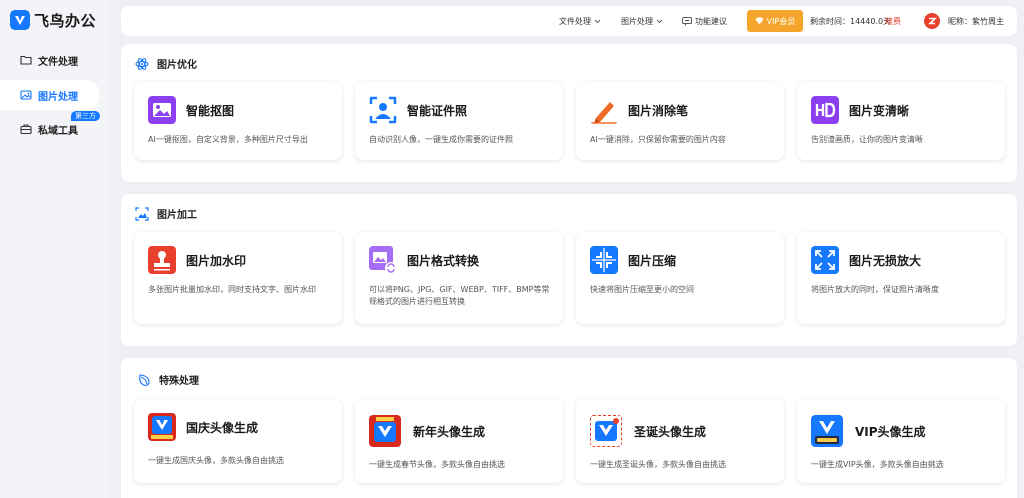 The height and width of the screenshot is (498, 1024). Describe the element at coordinates (825, 260) in the screenshot. I see `enlarge-icon` at that location.